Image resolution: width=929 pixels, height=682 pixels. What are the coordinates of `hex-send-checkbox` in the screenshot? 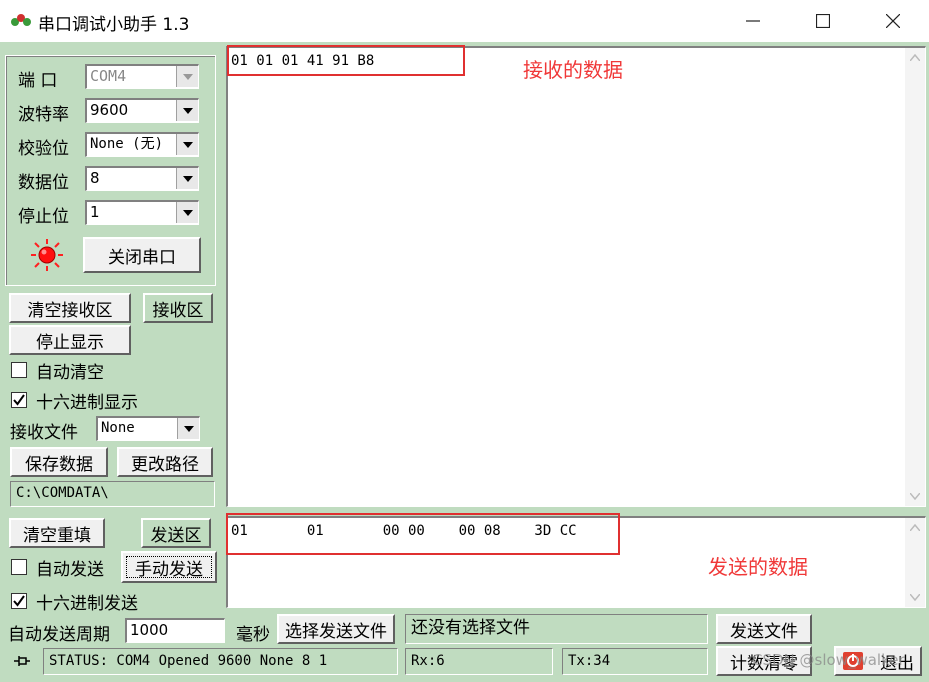 It's located at (19, 601).